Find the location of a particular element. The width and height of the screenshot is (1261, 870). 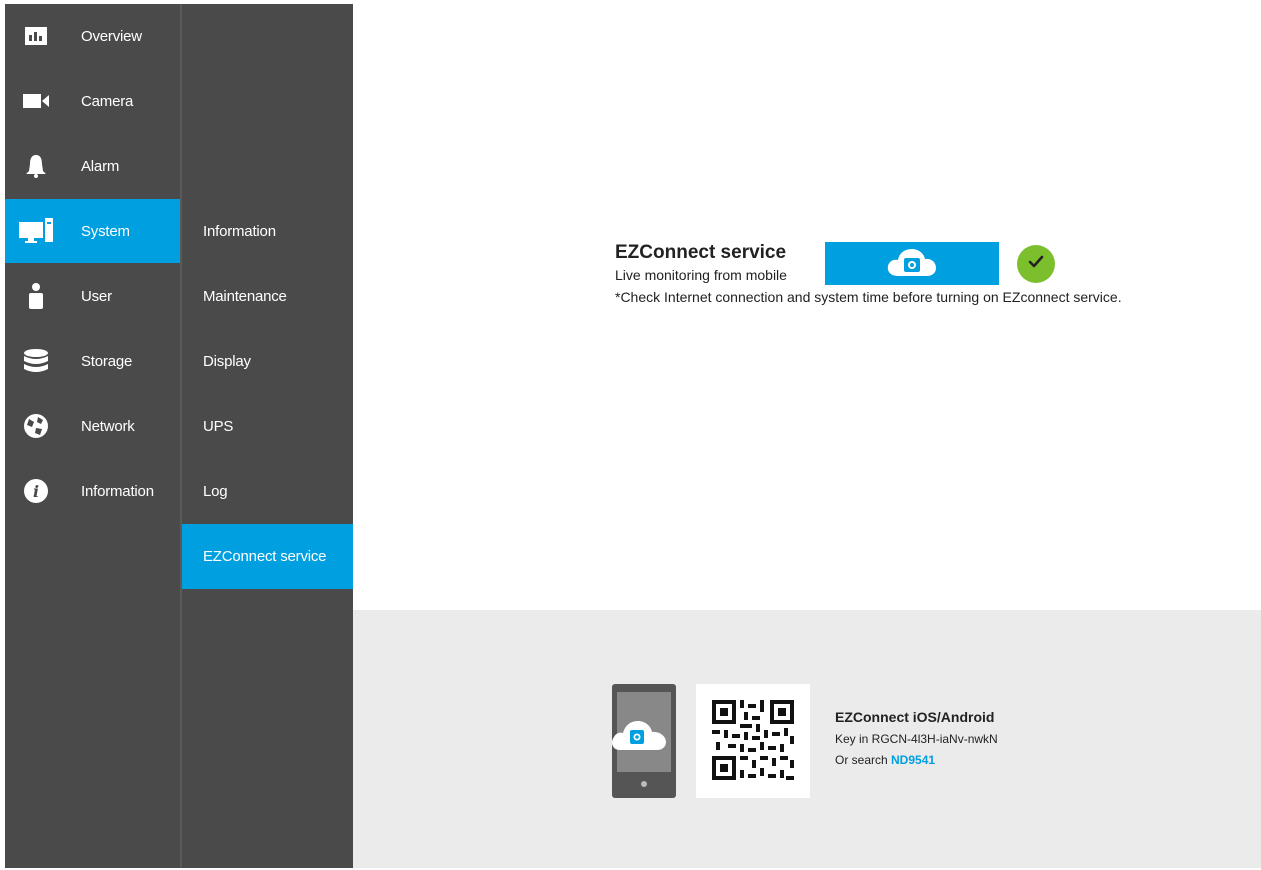

app-title: EZConnect iOS/Android is located at coordinates (915, 717).